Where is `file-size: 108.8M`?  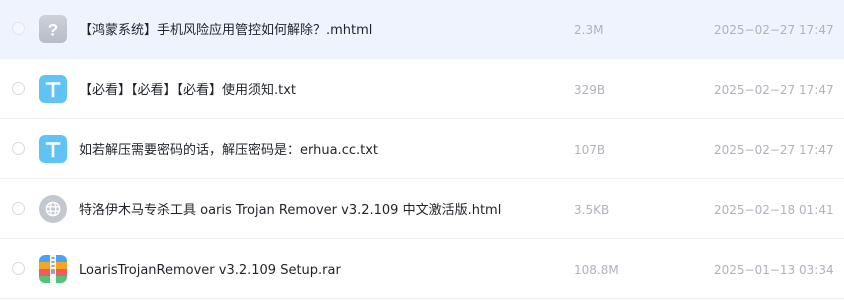 file-size: 108.8M is located at coordinates (596, 270).